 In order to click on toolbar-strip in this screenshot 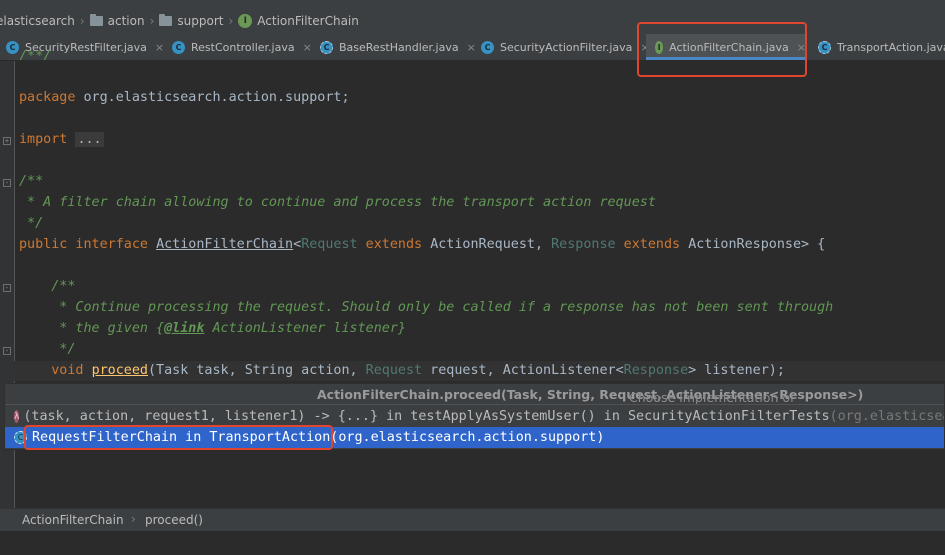, I will do `click(472, 4)`.